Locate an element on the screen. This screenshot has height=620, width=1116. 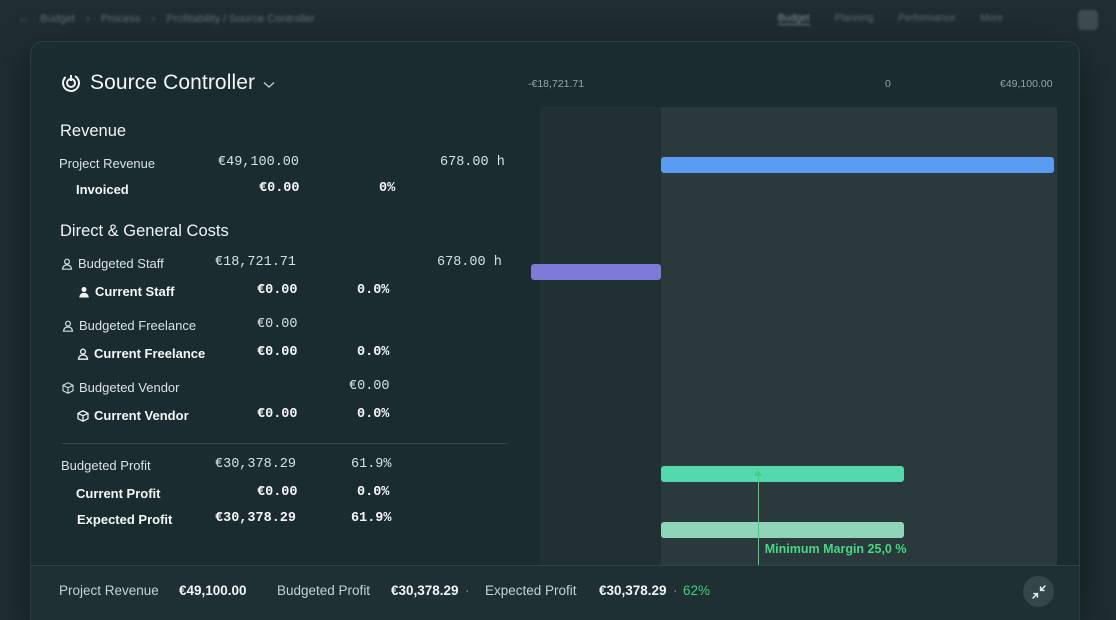
current-staff-amount: €0.00 is located at coordinates (277, 290).